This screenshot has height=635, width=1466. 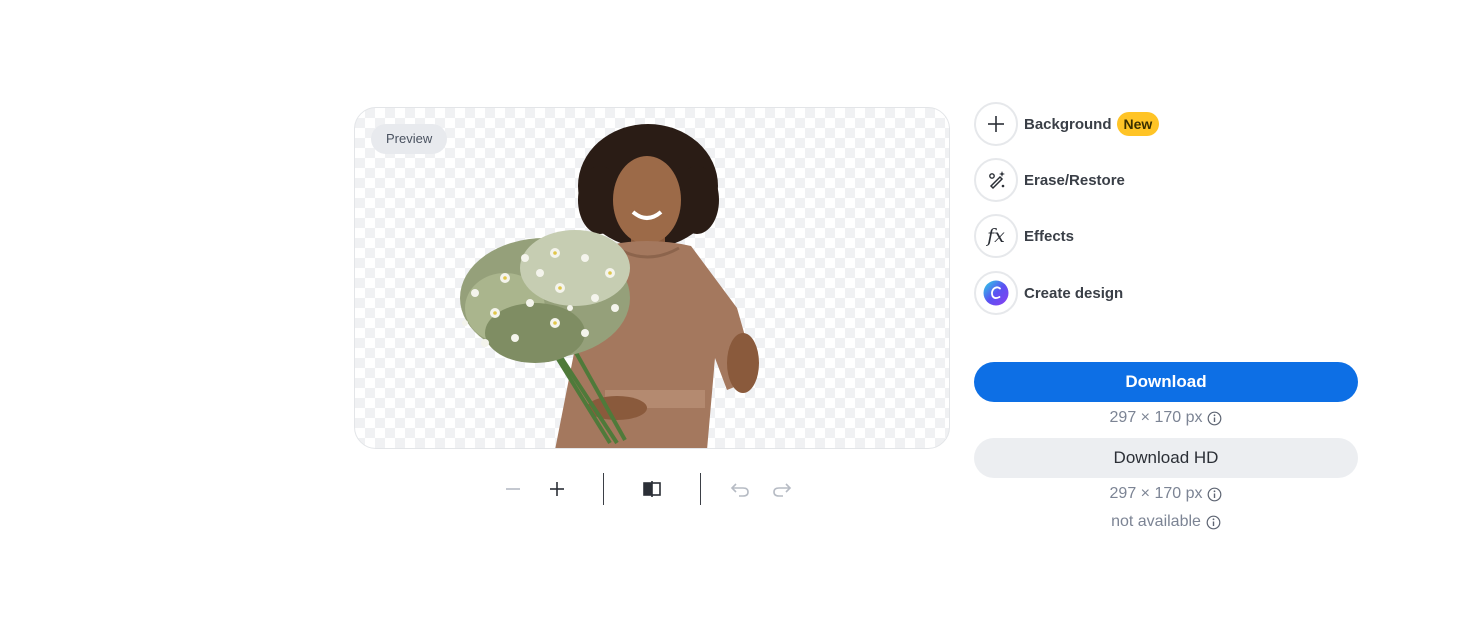 I want to click on redo-icon, so click(x=782, y=490).